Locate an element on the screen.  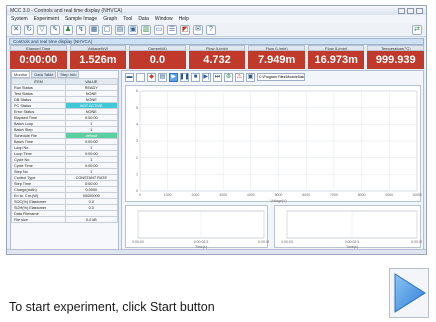
status-bar is located at coordinates (216, 251).